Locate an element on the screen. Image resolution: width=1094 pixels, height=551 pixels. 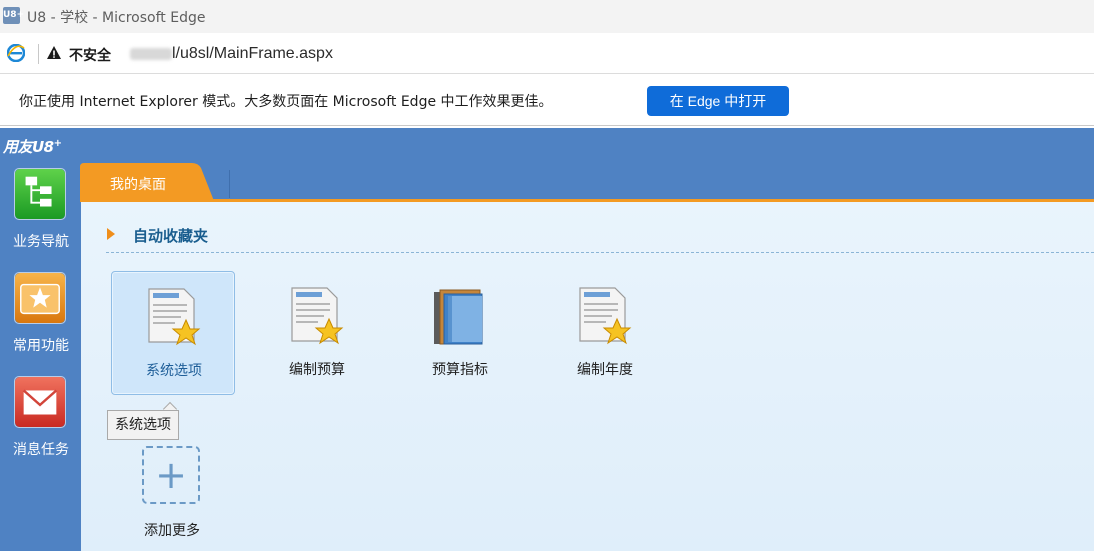
favorite-functions-icon is located at coordinates (40, 298).